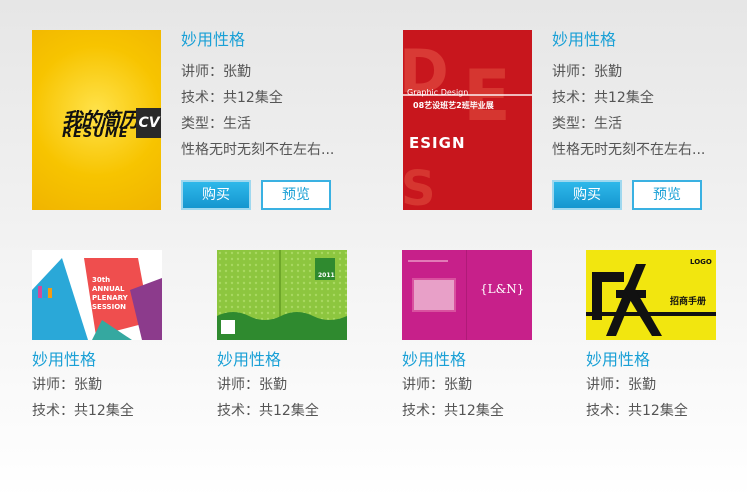 The width and height of the screenshot is (747, 499). What do you see at coordinates (502, 289) in the screenshot?
I see `thumbnail-text: {L&N}` at bounding box center [502, 289].